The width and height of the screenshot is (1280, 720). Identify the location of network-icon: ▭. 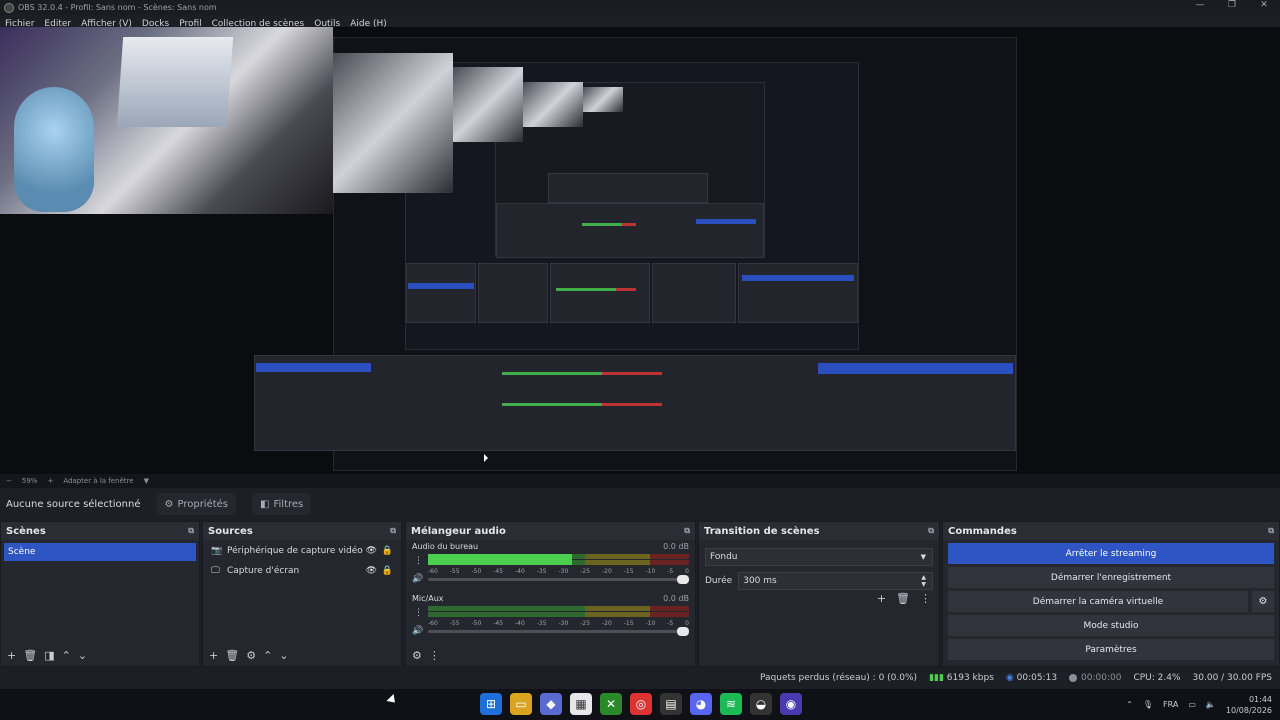
(1192, 704).